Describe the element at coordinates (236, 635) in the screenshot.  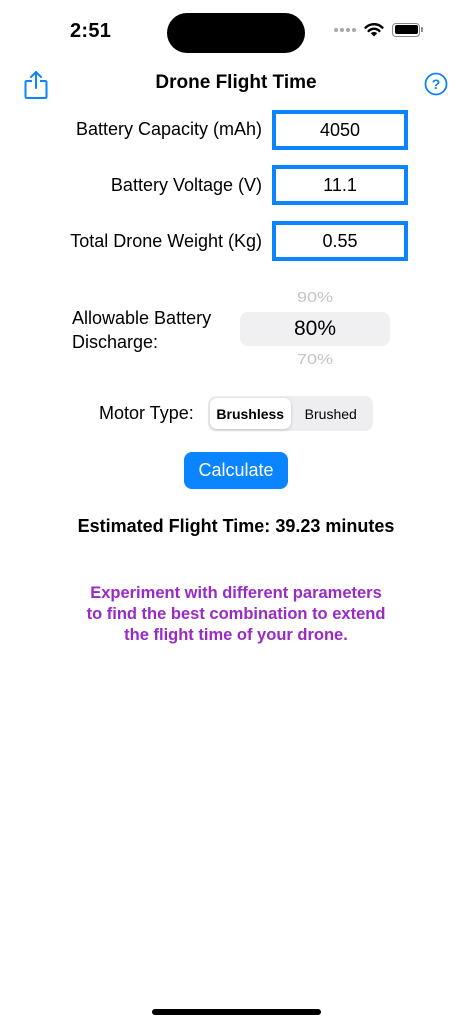
I see `tip-line3: the flight time of your drone.` at that location.